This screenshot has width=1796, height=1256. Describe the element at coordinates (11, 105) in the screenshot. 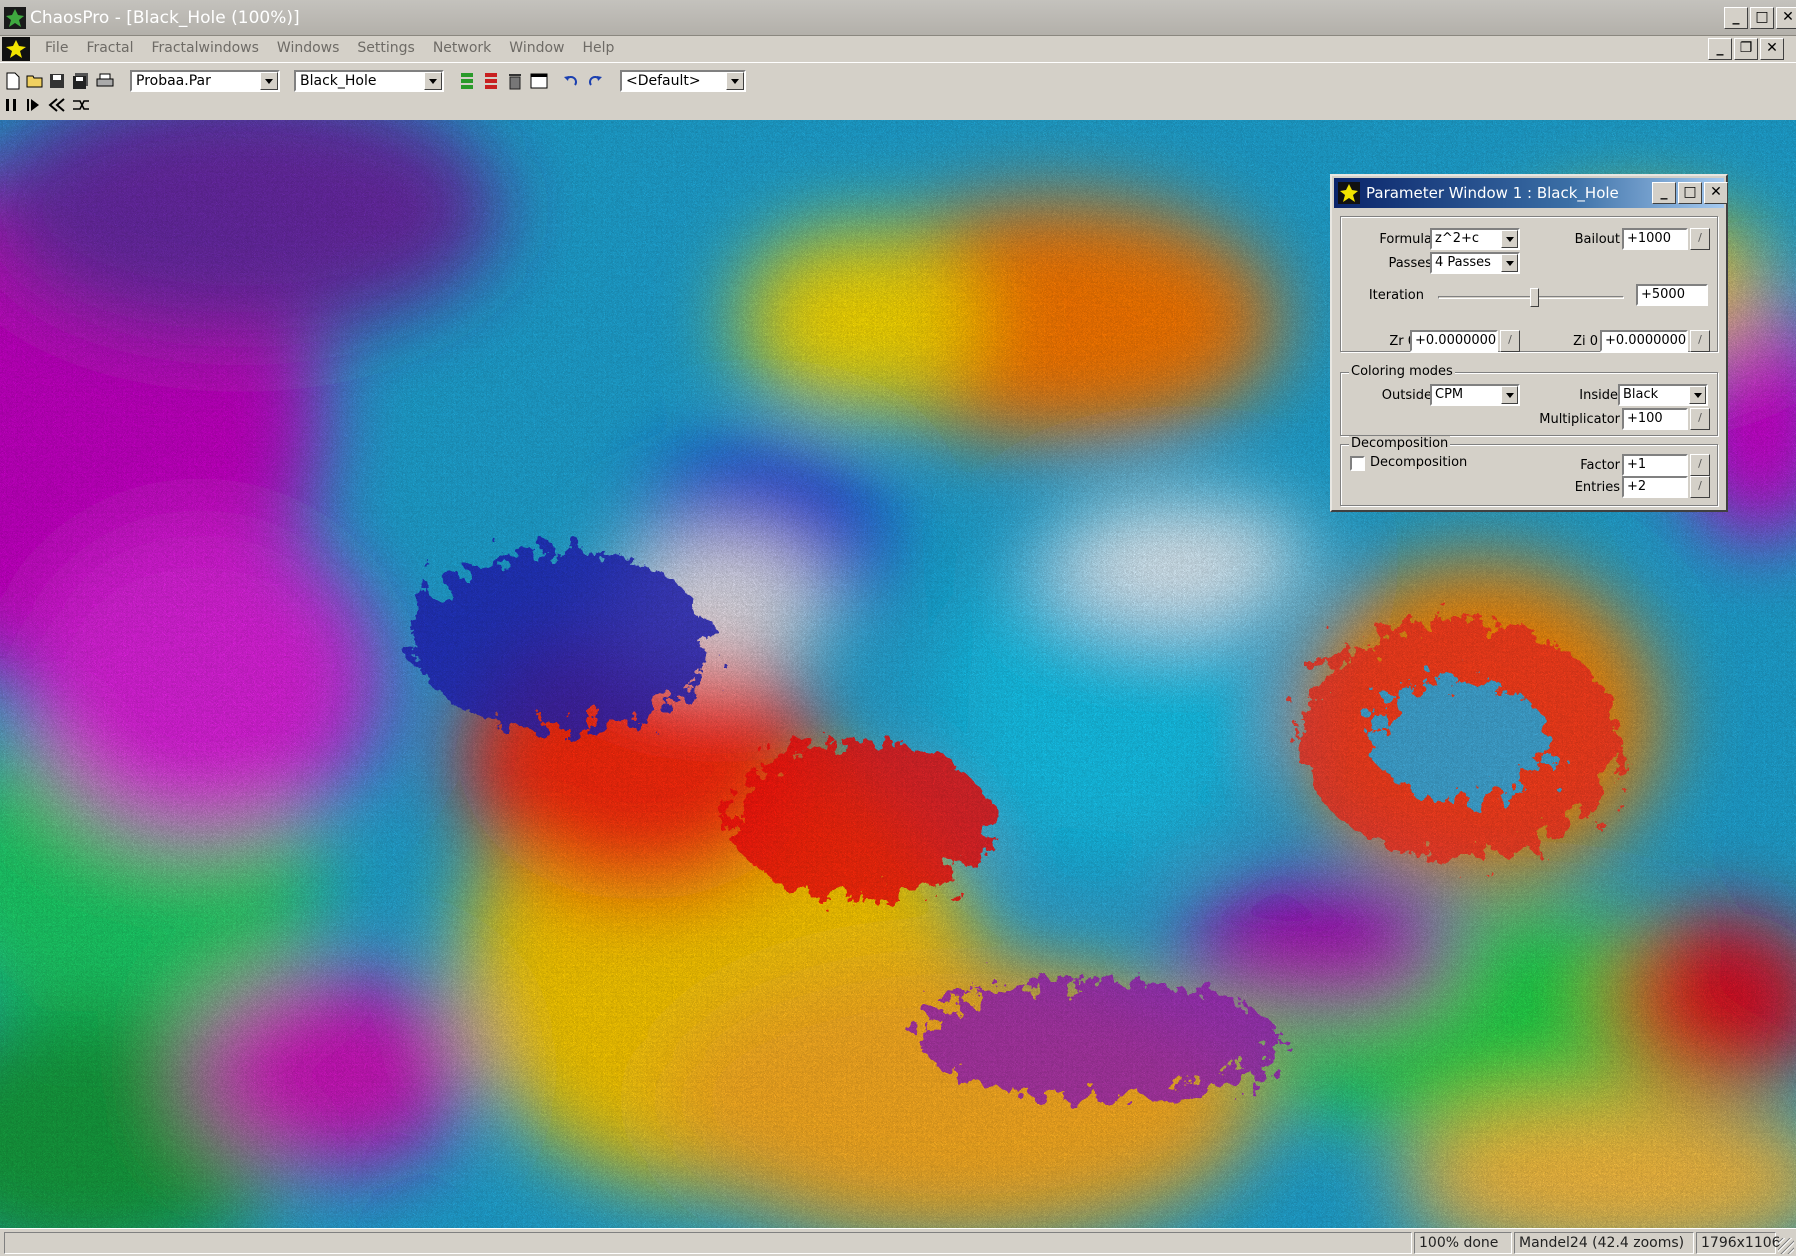

I see `pause-button` at that location.